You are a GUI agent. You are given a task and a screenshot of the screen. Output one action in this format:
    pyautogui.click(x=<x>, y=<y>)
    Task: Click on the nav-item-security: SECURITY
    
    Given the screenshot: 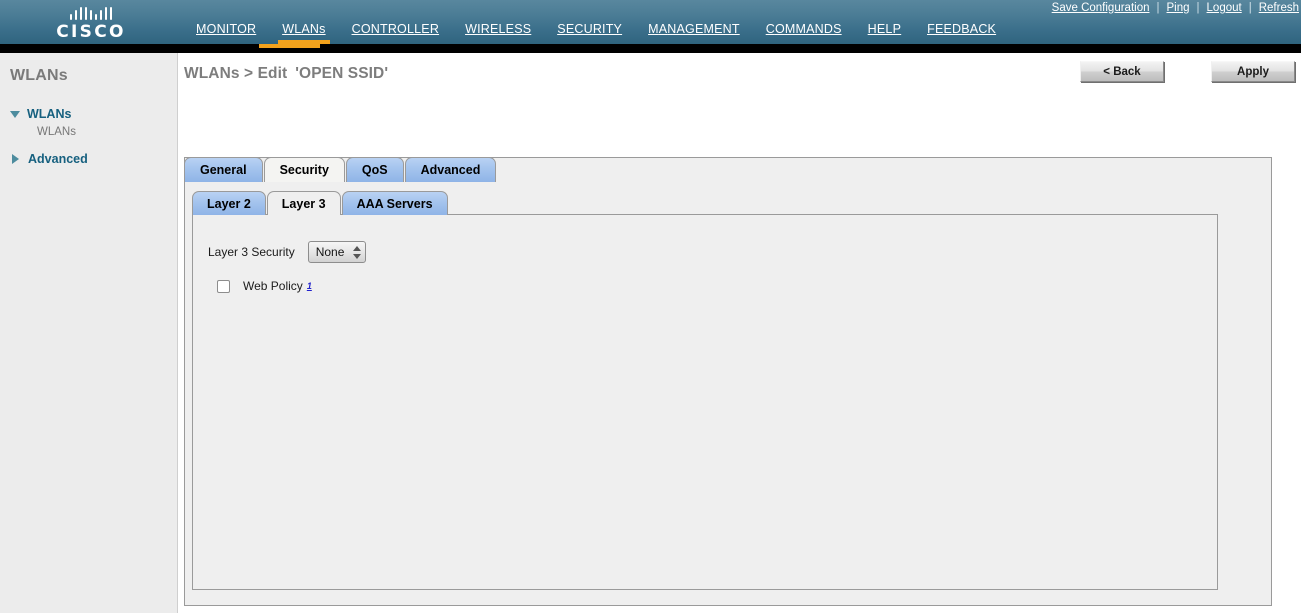 What is the action you would take?
    pyautogui.click(x=589, y=33)
    